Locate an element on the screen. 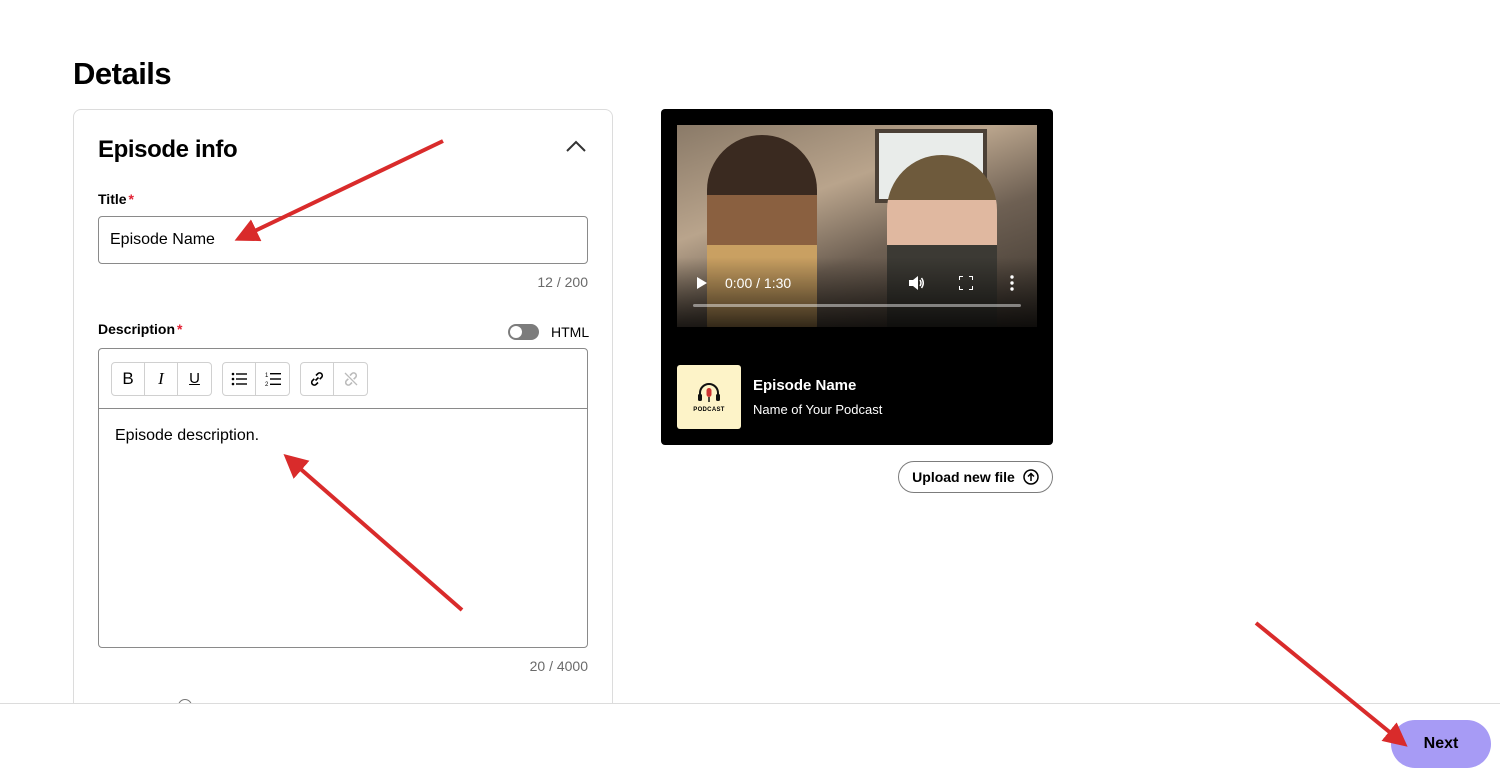  podcast-artwork: PODCAST is located at coordinates (709, 397).